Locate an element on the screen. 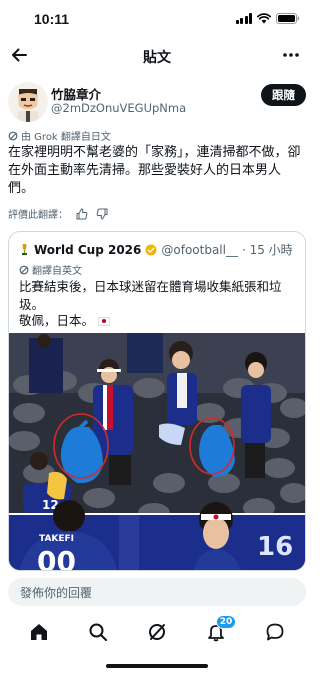 The image size is (320, 679). tab-messages is located at coordinates (275, 632).